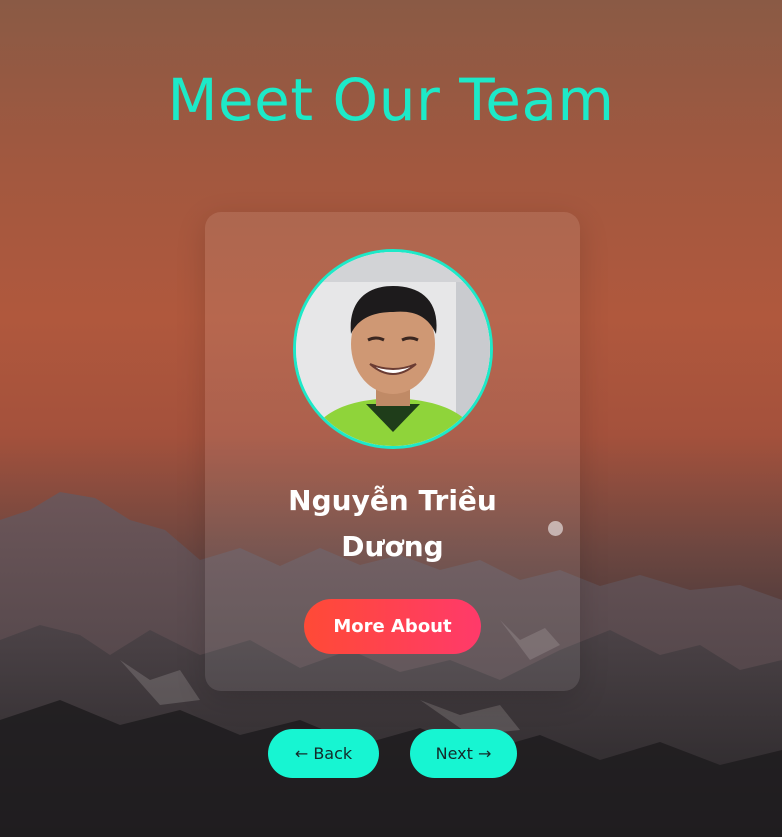 Image resolution: width=782 pixels, height=837 pixels. Describe the element at coordinates (392, 523) in the screenshot. I see `member-name: Nguyễn Triều Dương` at that location.